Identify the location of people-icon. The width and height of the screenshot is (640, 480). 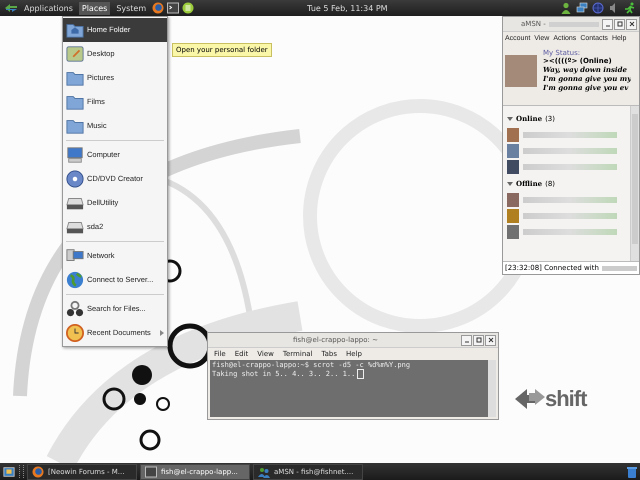
(264, 472).